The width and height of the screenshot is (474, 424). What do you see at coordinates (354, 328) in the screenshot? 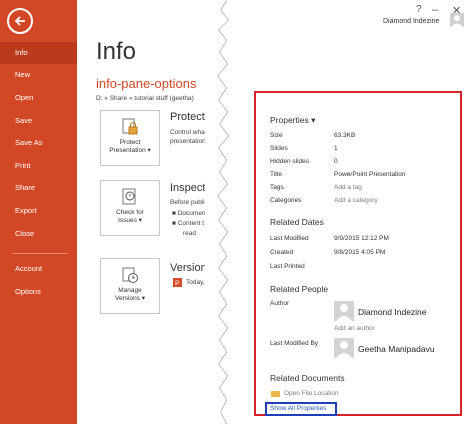
I see `add-author-field: Add an author` at bounding box center [354, 328].